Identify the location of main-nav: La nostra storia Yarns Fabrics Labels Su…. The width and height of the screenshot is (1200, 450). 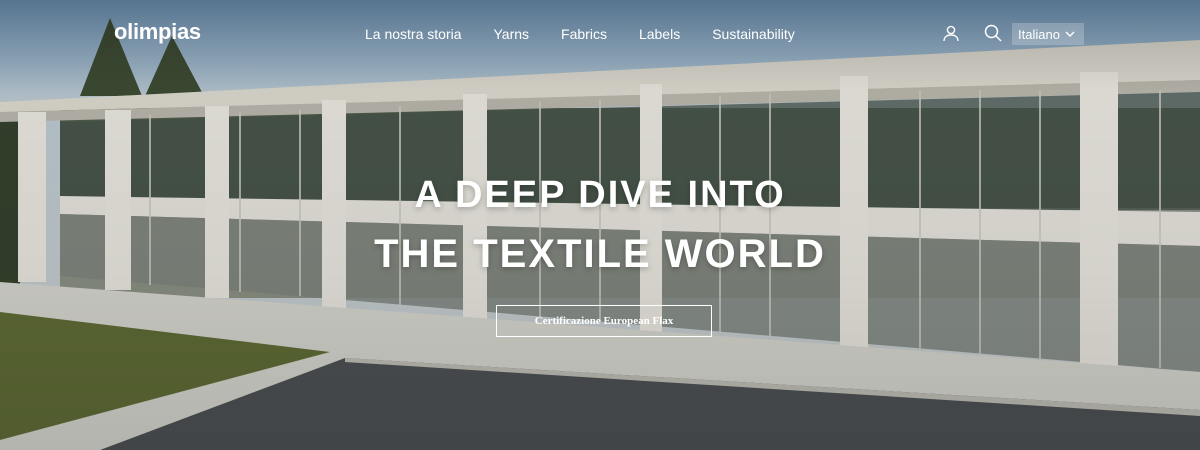
(580, 34).